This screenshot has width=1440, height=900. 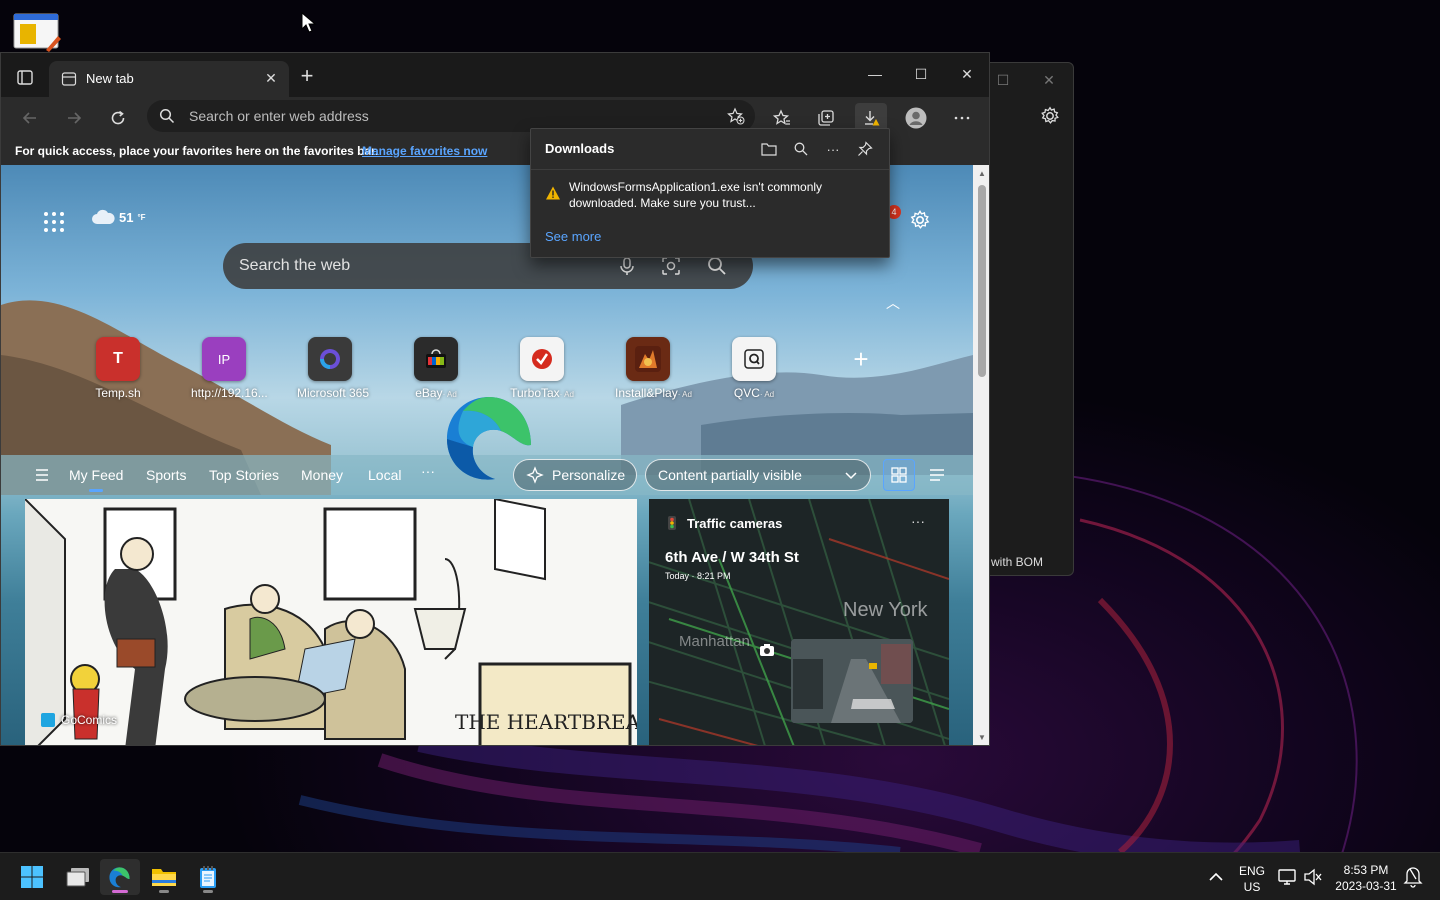 I want to click on temp-sh-icon: T, so click(x=118, y=359).